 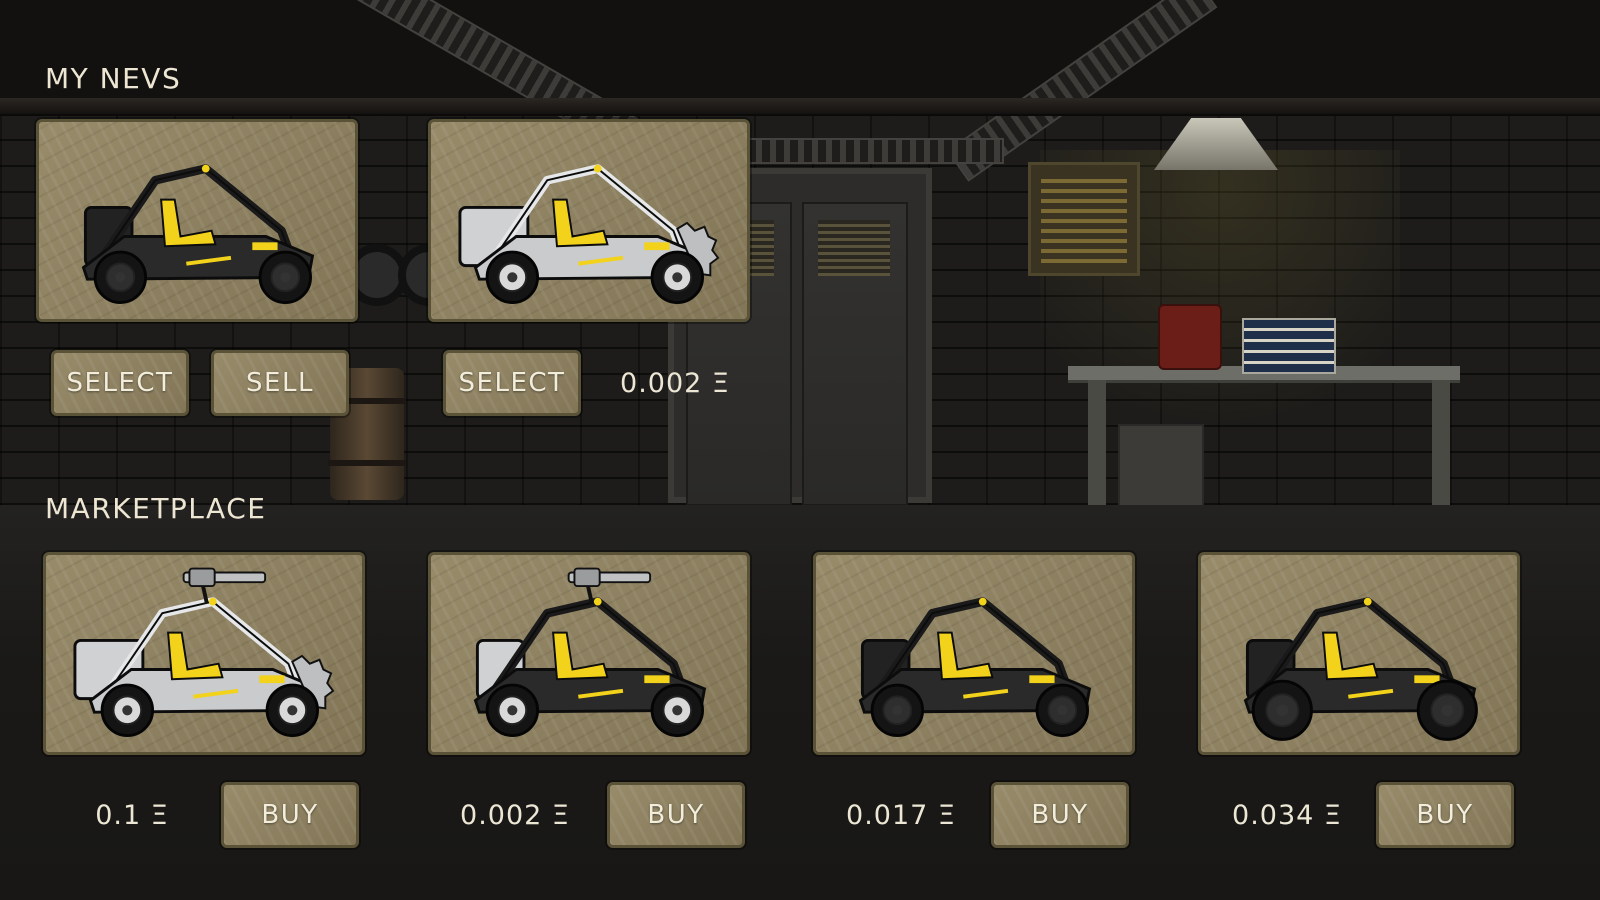 I want to click on wall-pipe, so click(x=800, y=107).